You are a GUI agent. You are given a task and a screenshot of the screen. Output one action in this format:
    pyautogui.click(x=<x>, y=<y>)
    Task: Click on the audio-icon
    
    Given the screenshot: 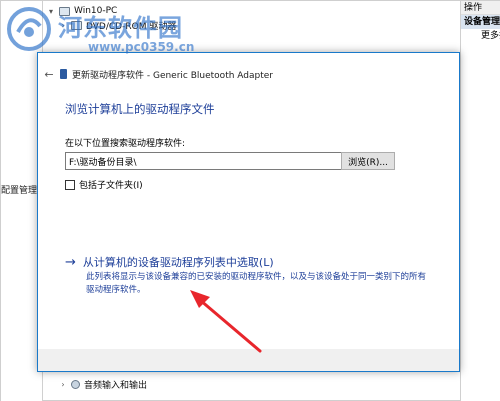 What is the action you would take?
    pyautogui.click(x=75, y=384)
    